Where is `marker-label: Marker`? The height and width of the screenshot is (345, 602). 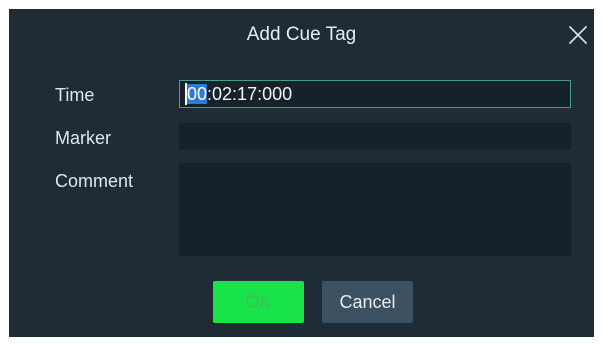
marker-label: Marker is located at coordinates (83, 138).